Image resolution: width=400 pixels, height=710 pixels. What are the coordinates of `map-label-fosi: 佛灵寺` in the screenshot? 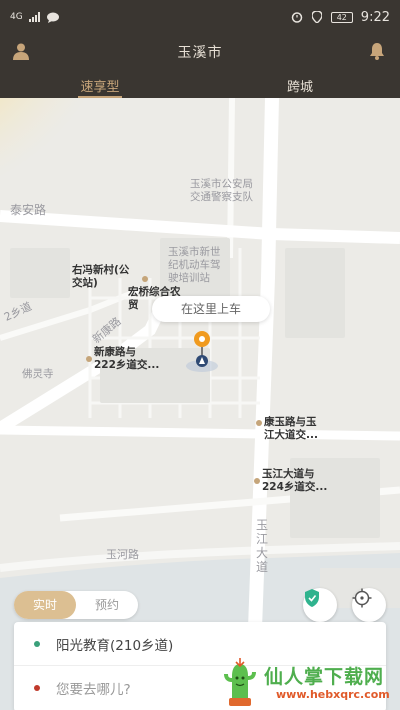 It's located at (38, 374).